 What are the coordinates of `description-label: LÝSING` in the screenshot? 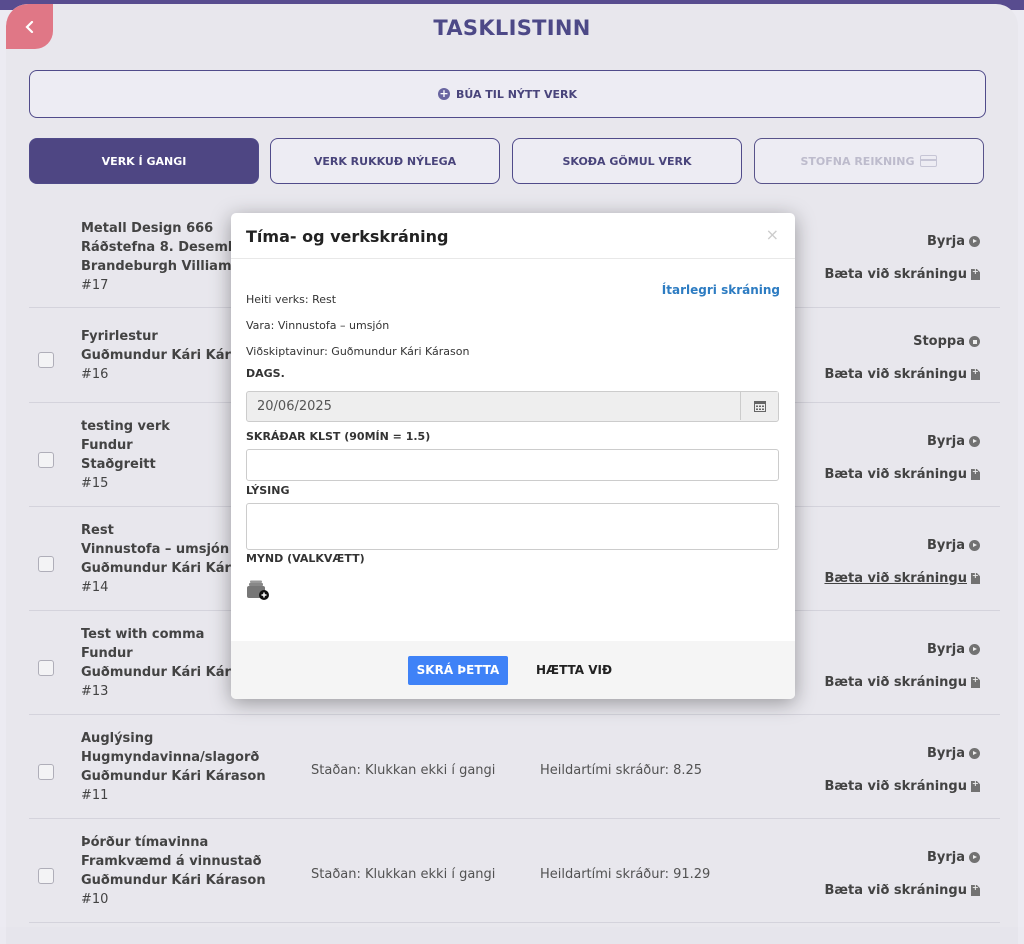 It's located at (268, 490).